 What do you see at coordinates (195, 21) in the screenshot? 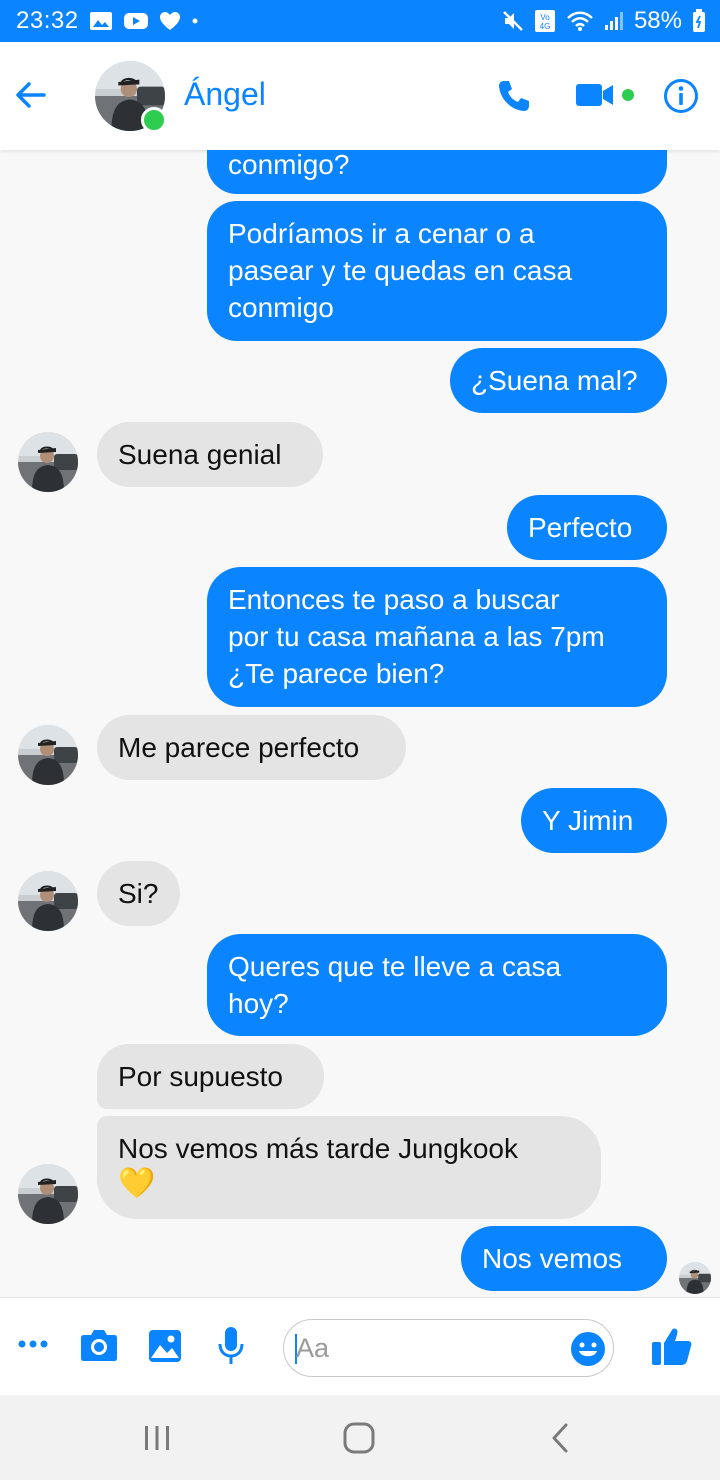
I see `dot-icon` at bounding box center [195, 21].